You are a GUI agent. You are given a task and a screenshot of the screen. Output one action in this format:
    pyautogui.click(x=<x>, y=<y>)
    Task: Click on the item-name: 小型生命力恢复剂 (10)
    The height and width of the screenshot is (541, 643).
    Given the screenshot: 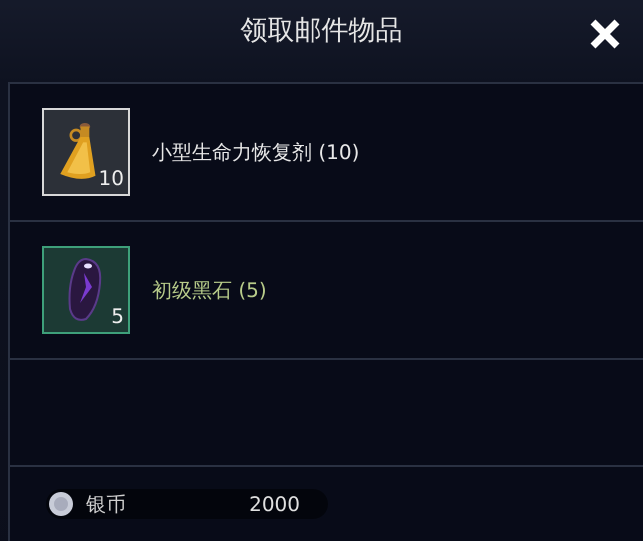 What is the action you would take?
    pyautogui.click(x=256, y=152)
    